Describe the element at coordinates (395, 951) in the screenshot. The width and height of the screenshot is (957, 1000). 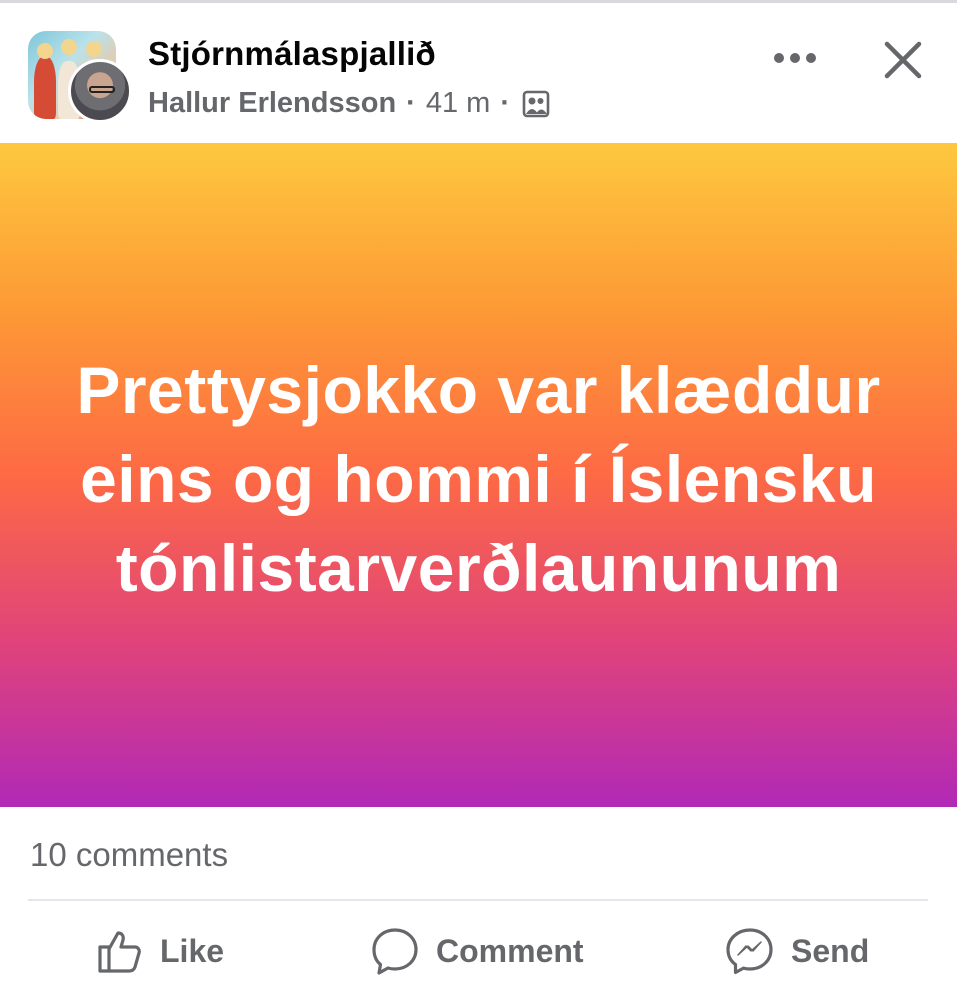
I see `comment-bubble-icon` at that location.